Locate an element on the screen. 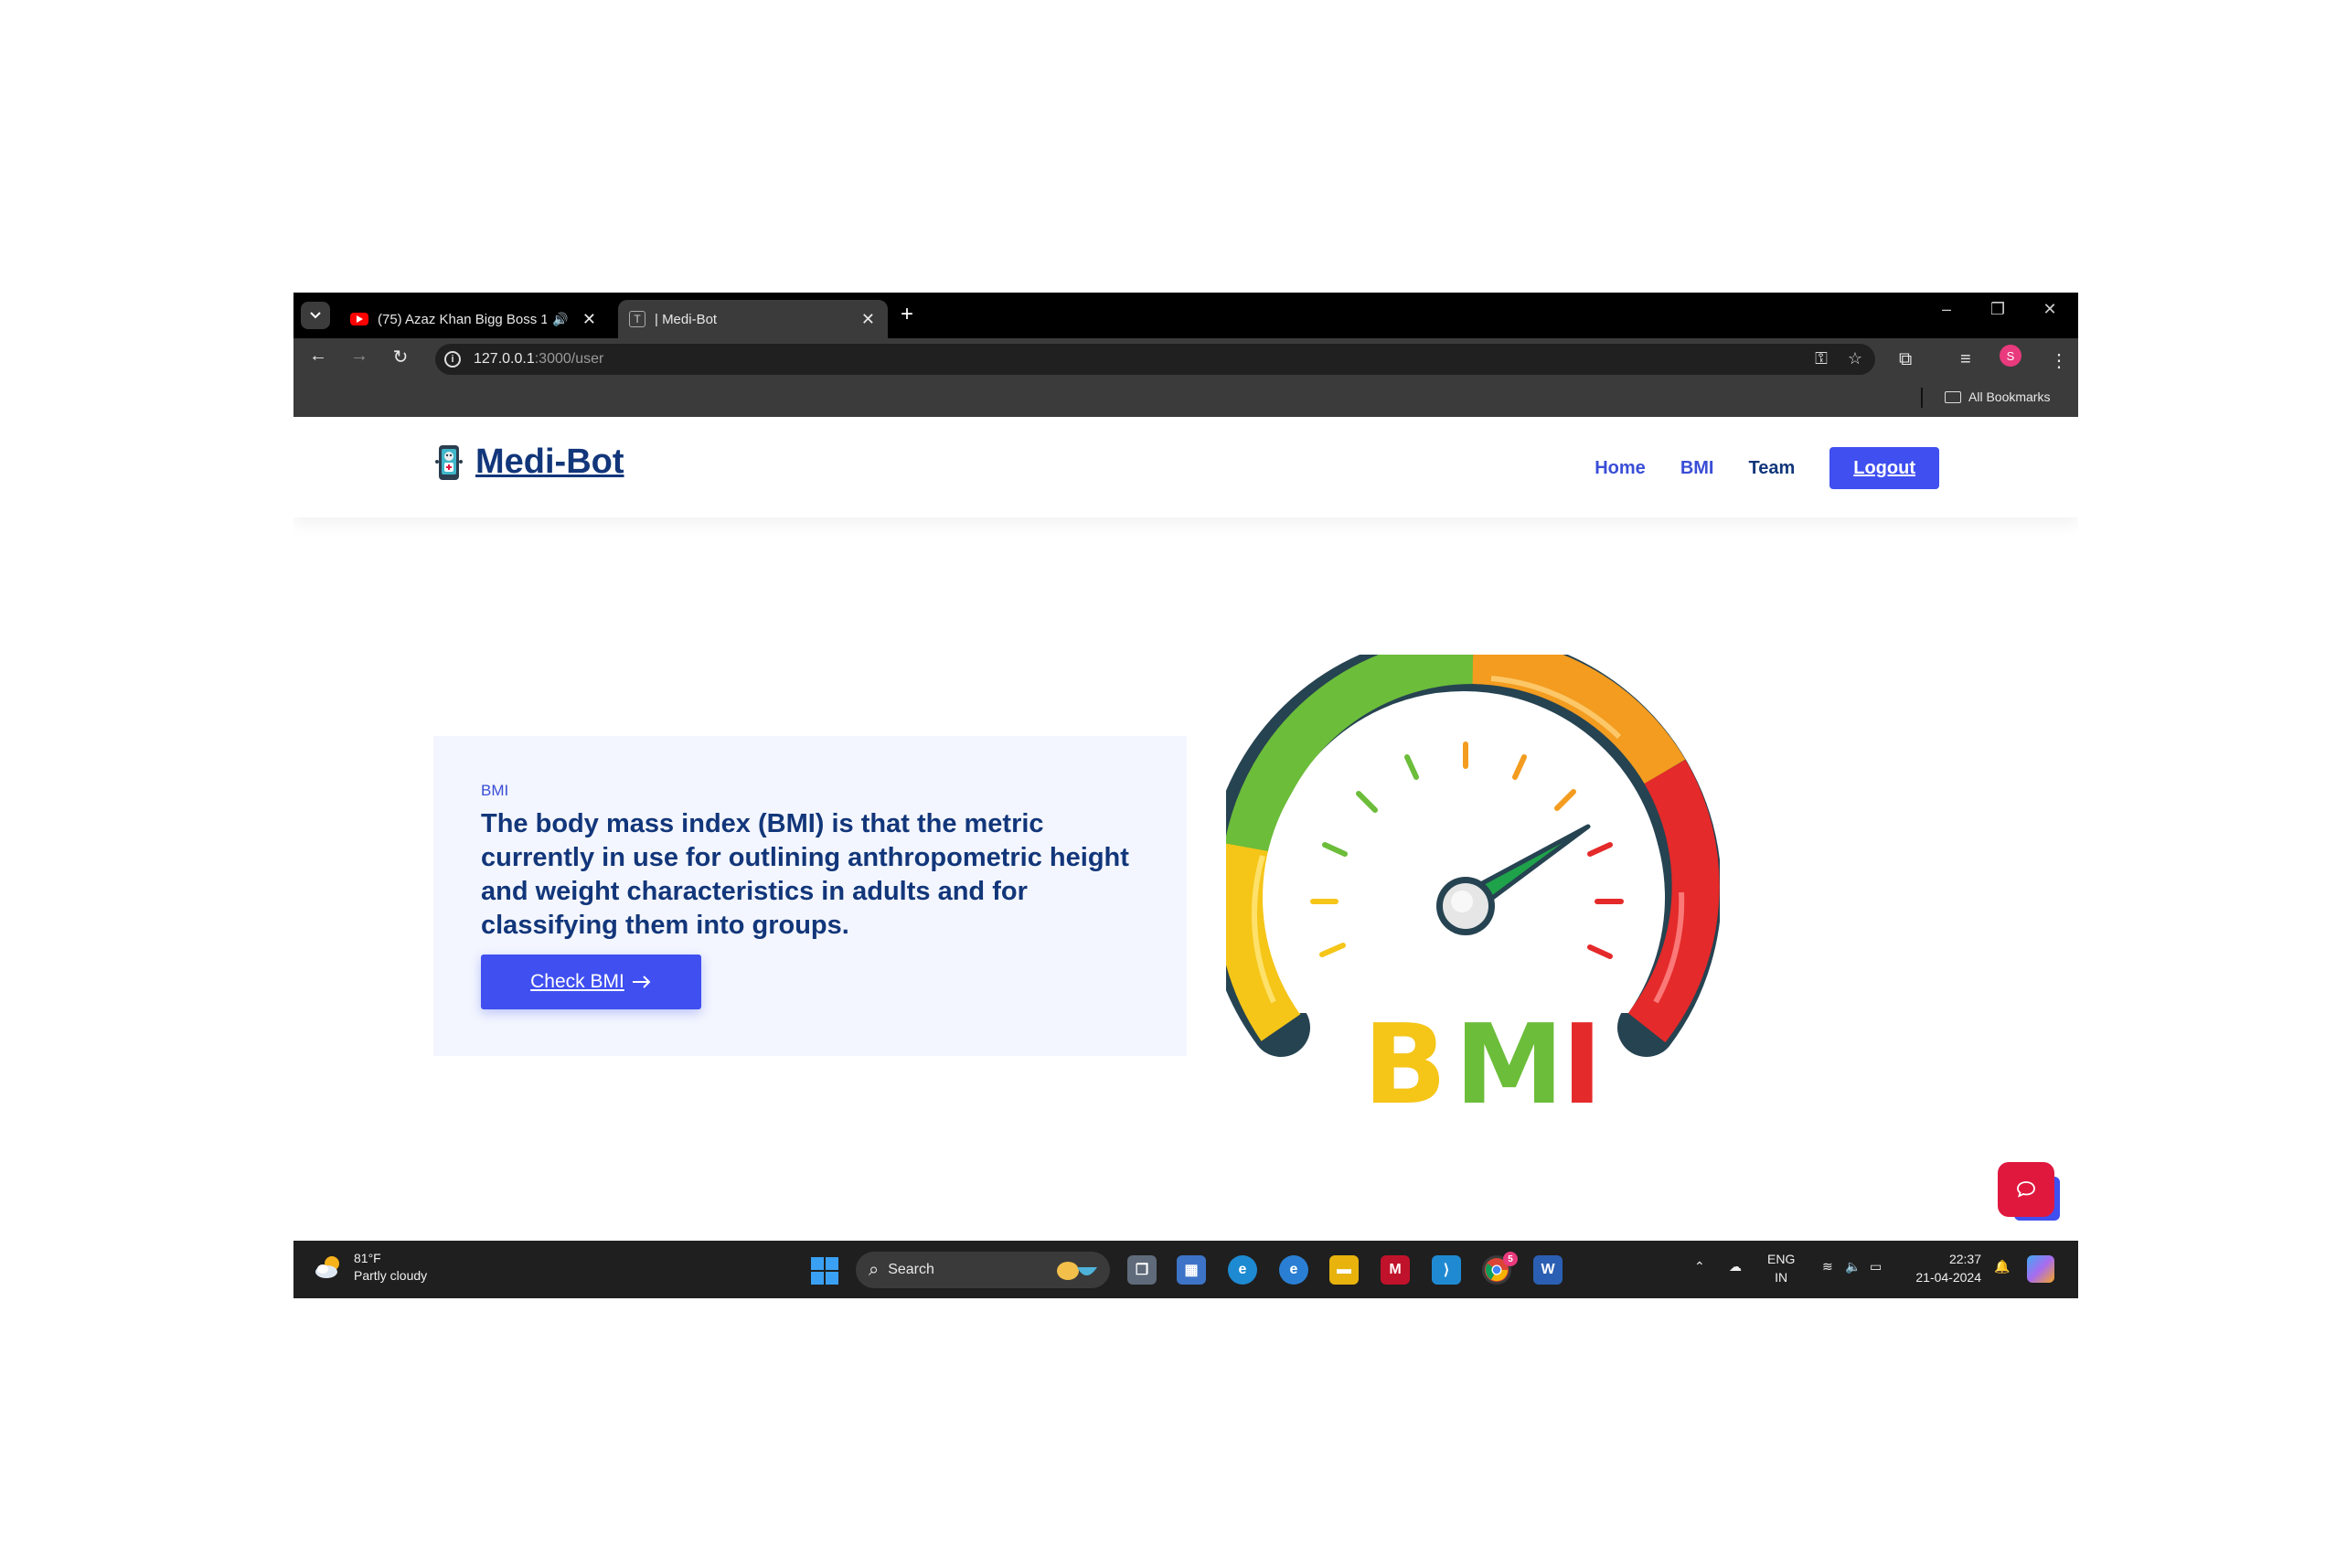  minimize-icon: – is located at coordinates (1946, 309).